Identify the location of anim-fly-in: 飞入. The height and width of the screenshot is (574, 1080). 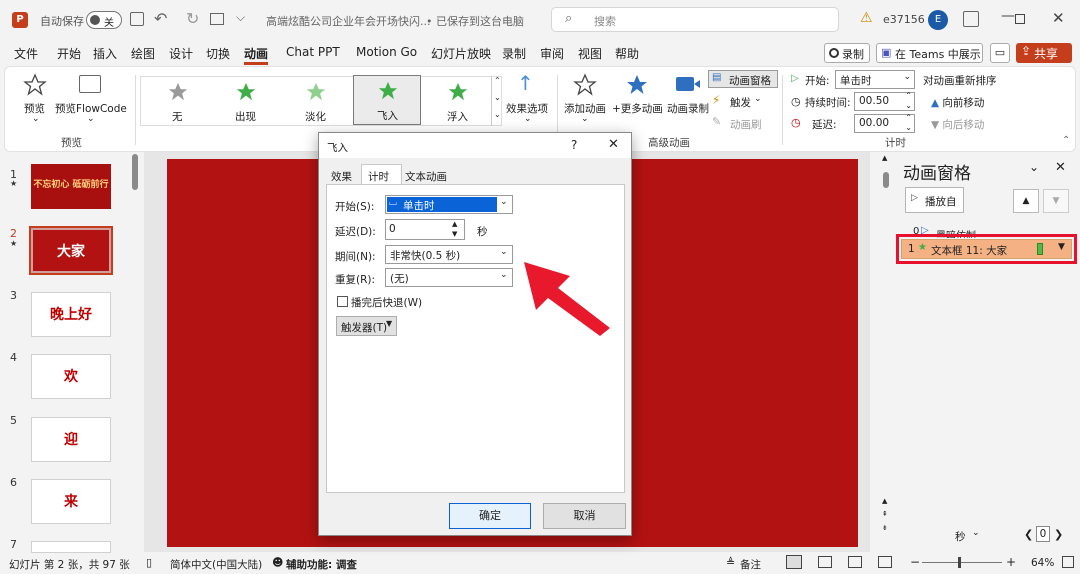
(387, 100).